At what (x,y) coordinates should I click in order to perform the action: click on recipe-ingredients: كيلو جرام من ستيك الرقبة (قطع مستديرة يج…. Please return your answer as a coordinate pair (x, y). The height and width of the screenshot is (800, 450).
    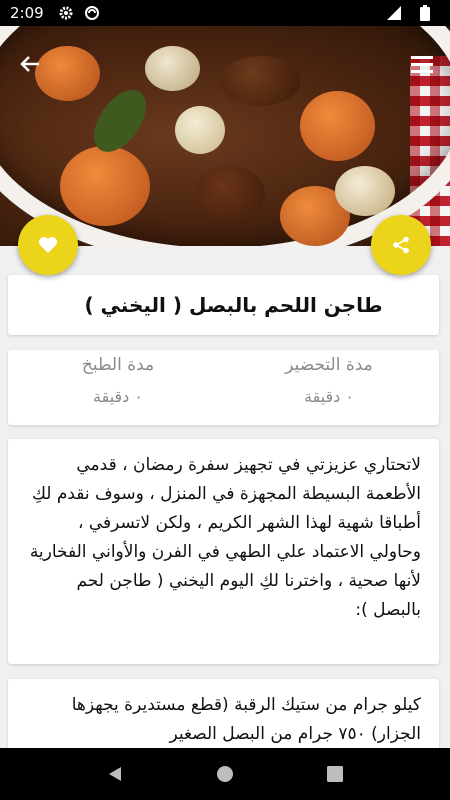
    Looking at the image, I should click on (246, 719).